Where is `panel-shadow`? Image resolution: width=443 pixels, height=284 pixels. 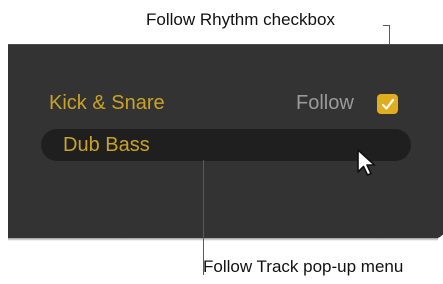
panel-shadow is located at coordinates (223, 239).